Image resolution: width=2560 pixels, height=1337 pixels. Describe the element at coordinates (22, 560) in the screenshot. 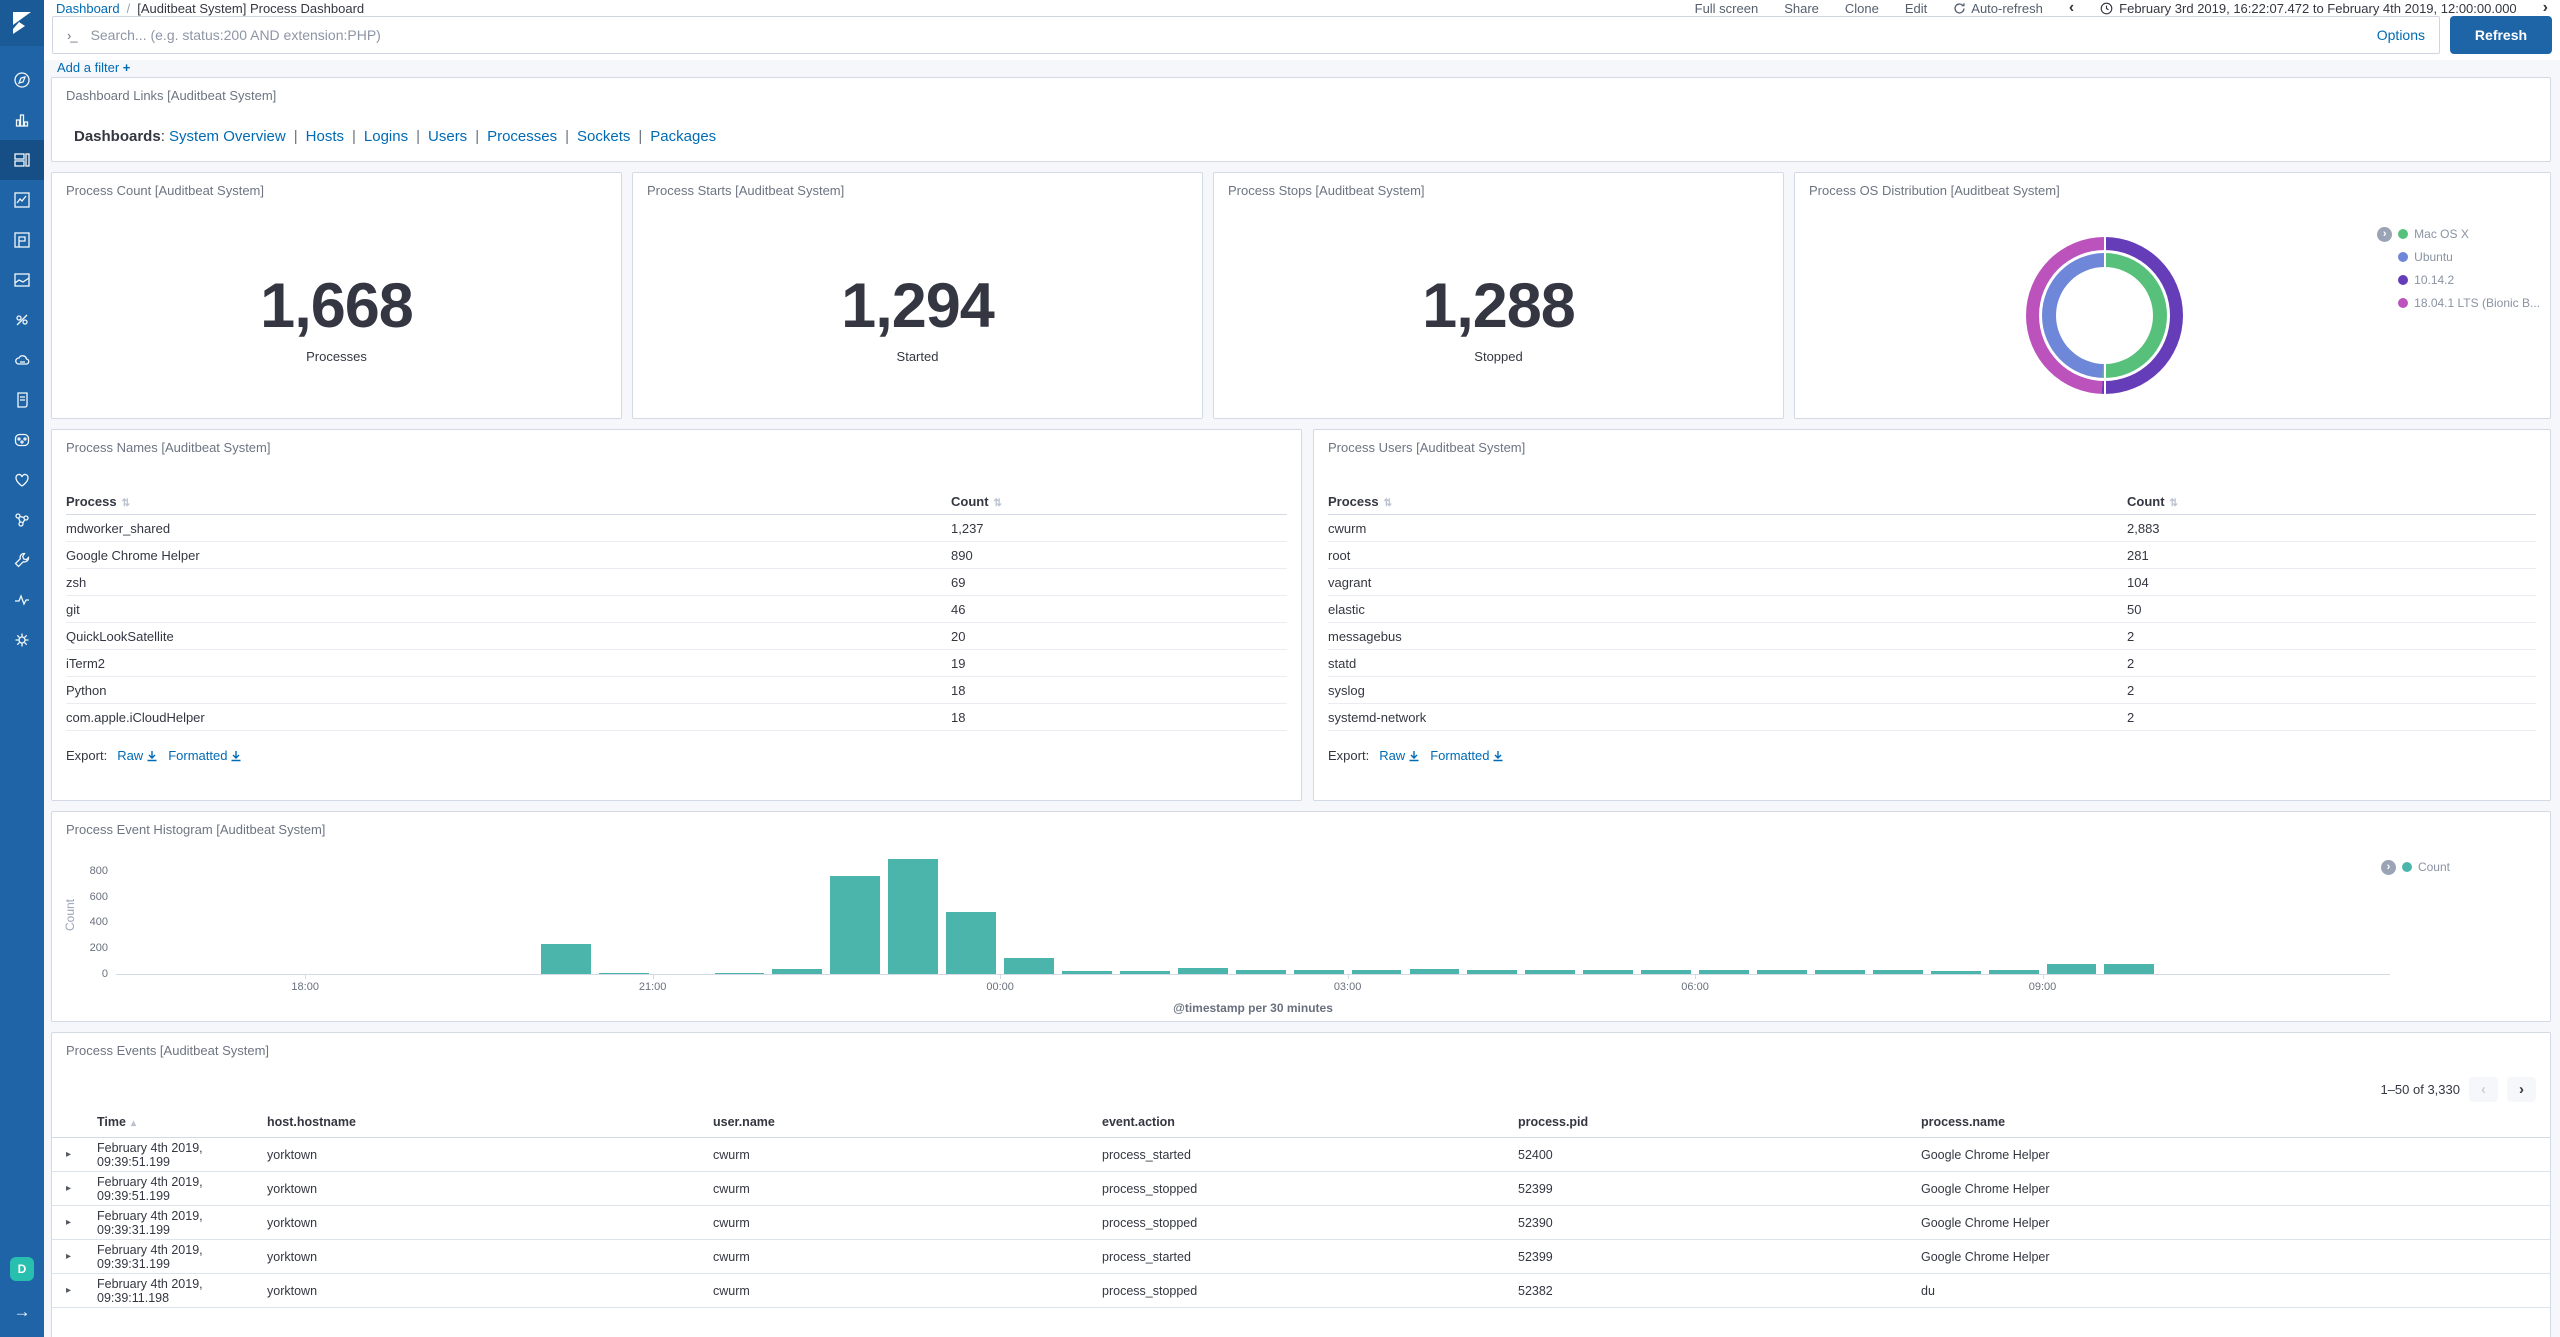

I see `sidebar-item-dev-tools` at that location.